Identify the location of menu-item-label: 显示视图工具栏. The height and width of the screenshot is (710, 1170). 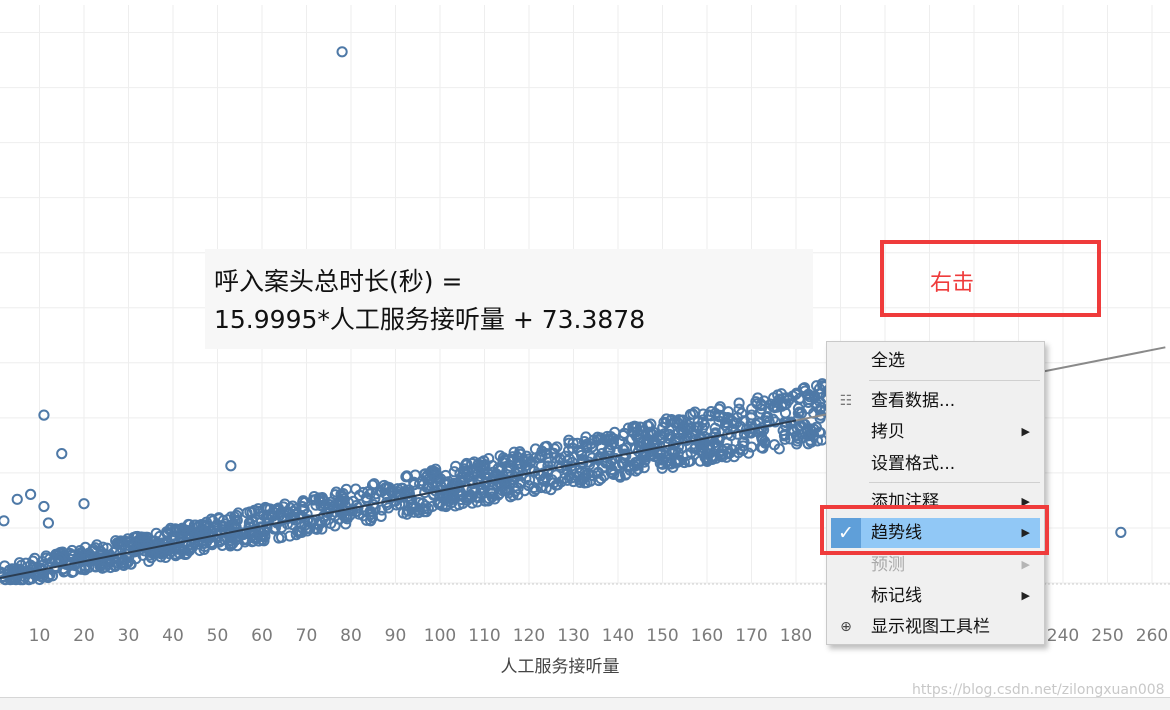
(930, 627).